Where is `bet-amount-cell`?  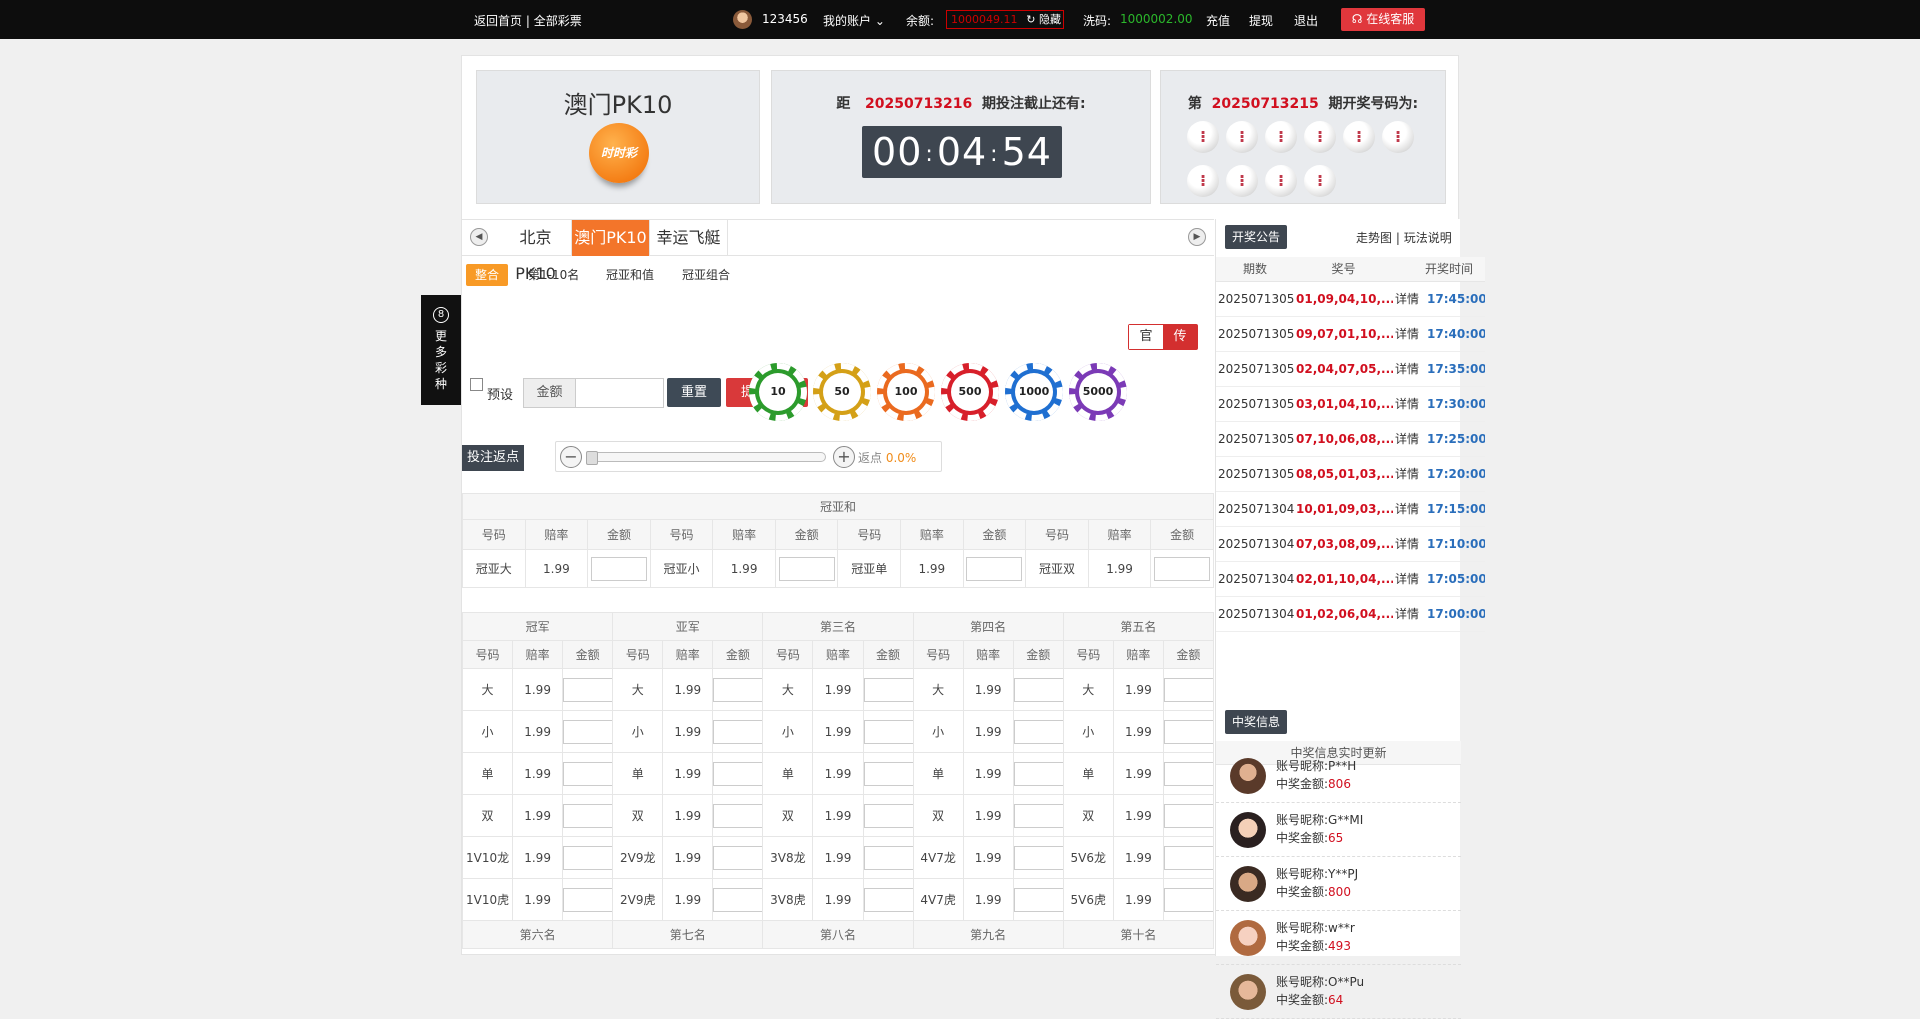 bet-amount-cell is located at coordinates (1188, 773).